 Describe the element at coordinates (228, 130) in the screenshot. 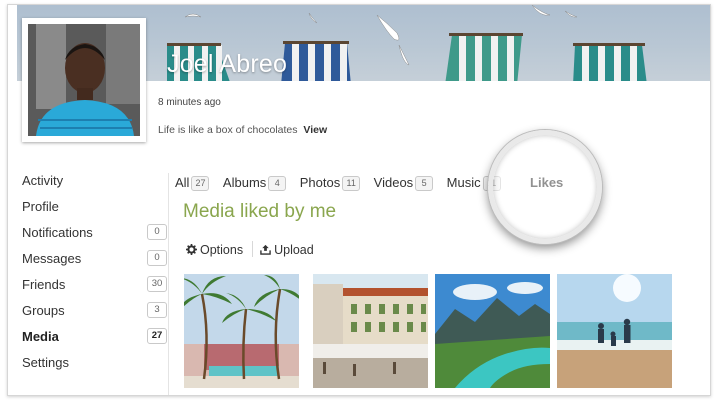

I see `status-text: Life is like a box of chocolates` at that location.